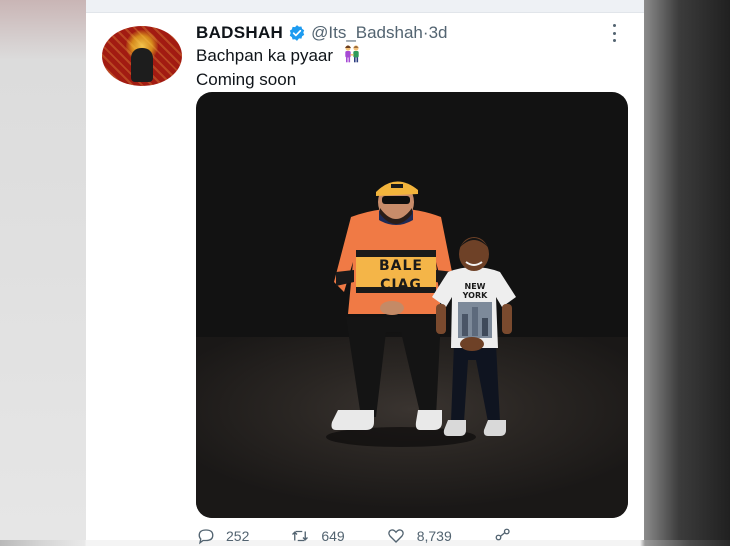 The width and height of the screenshot is (730, 546). Describe the element at coordinates (421, 314) in the screenshot. I see `photo-scene` at that location.